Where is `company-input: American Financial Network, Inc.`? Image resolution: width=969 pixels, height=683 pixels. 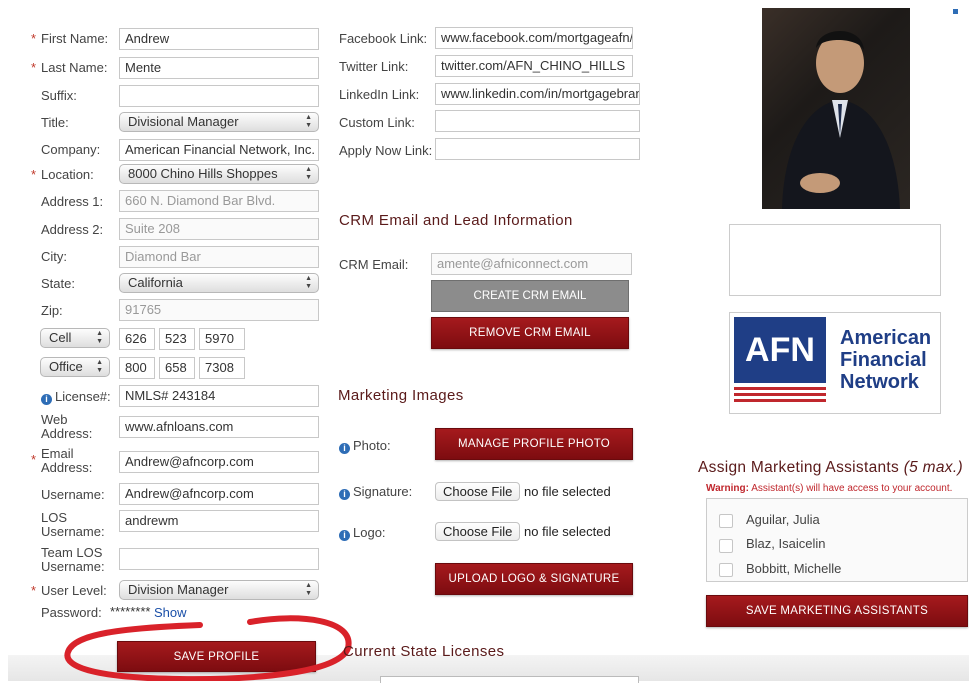 company-input: American Financial Network, Inc. is located at coordinates (219, 150).